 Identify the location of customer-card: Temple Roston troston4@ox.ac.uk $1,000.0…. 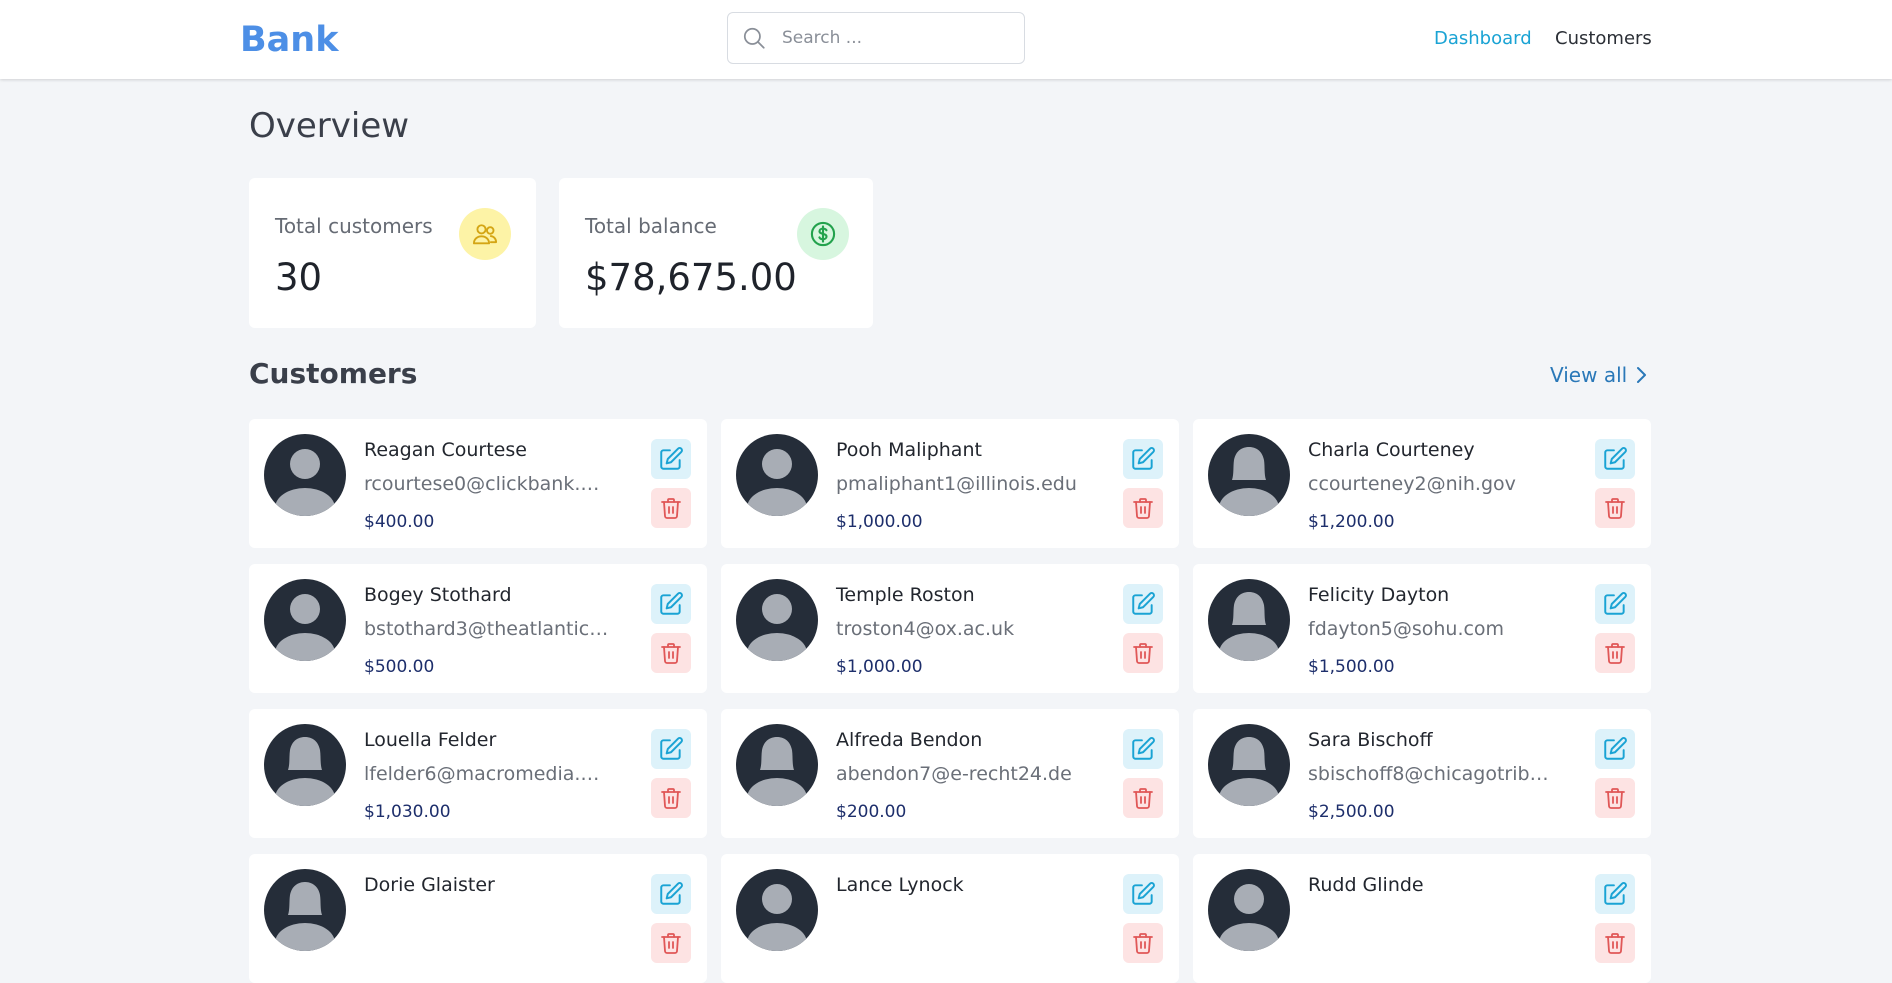
(950, 628).